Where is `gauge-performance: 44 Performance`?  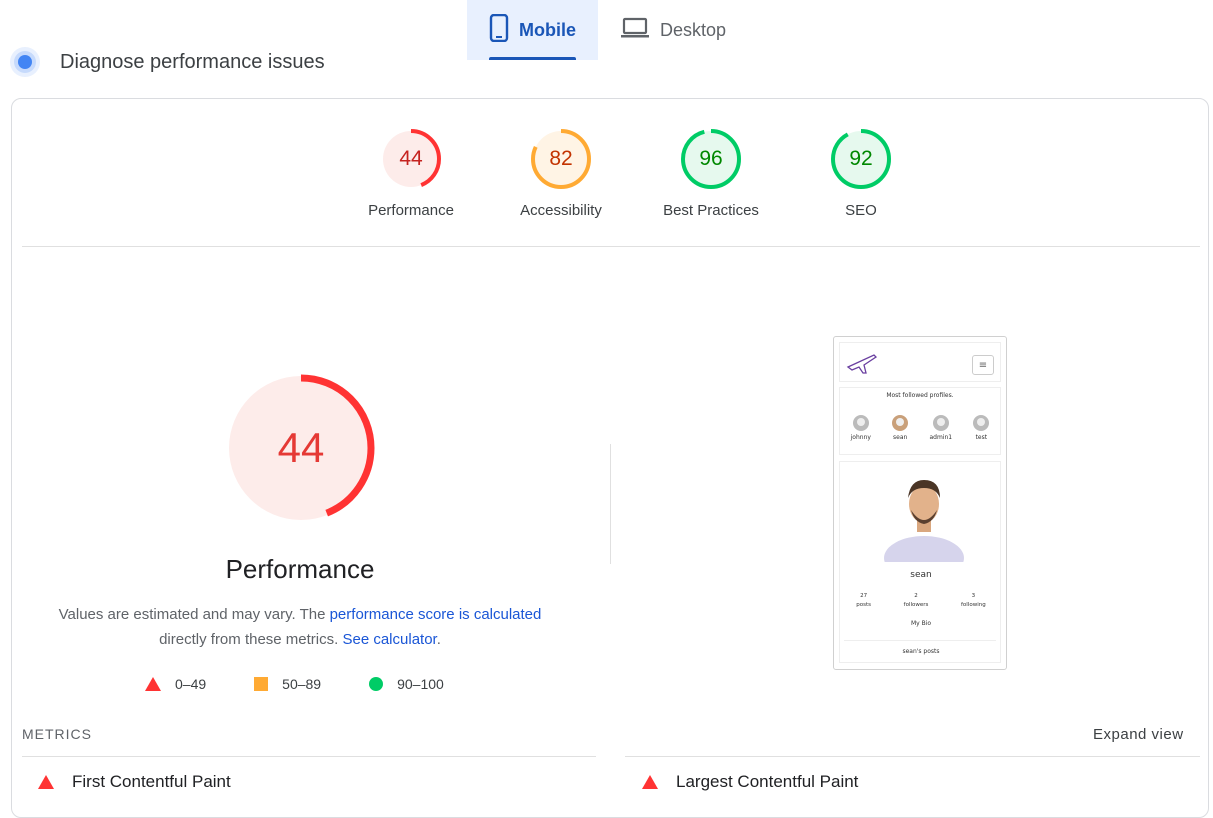
gauge-performance: 44 Performance is located at coordinates (411, 173).